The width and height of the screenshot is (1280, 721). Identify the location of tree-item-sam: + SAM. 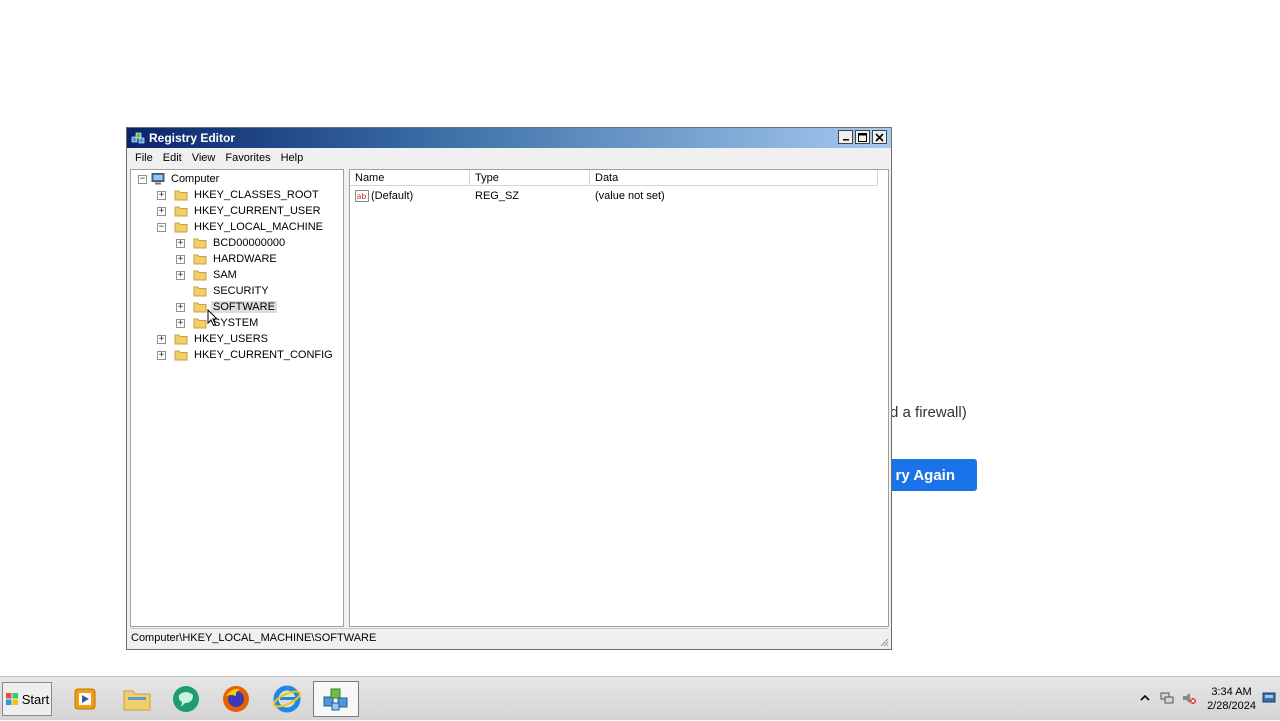
(207, 275).